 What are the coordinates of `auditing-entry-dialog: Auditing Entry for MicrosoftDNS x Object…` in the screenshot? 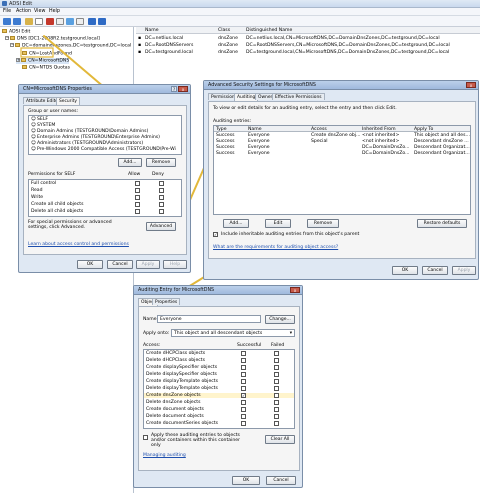 It's located at (218, 386).